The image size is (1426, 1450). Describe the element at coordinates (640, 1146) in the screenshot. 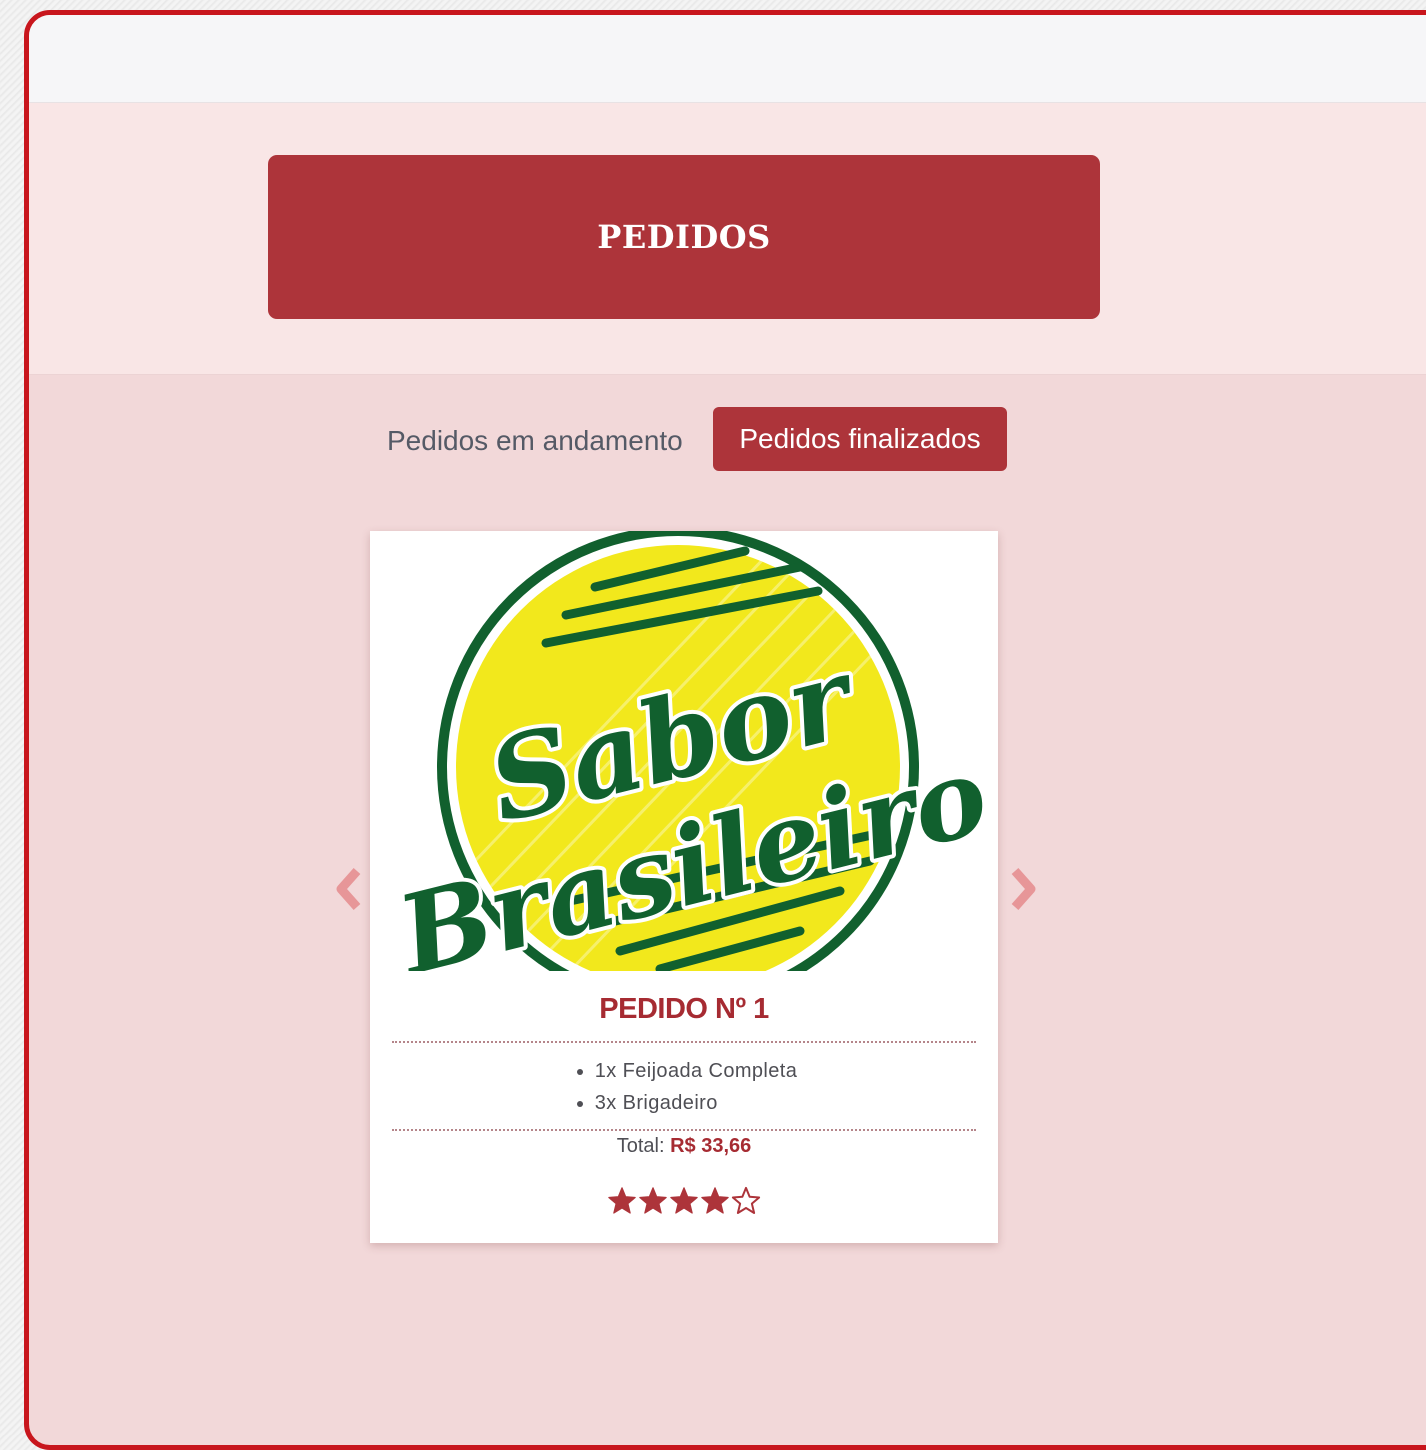

I see `total-label: Total:` at that location.